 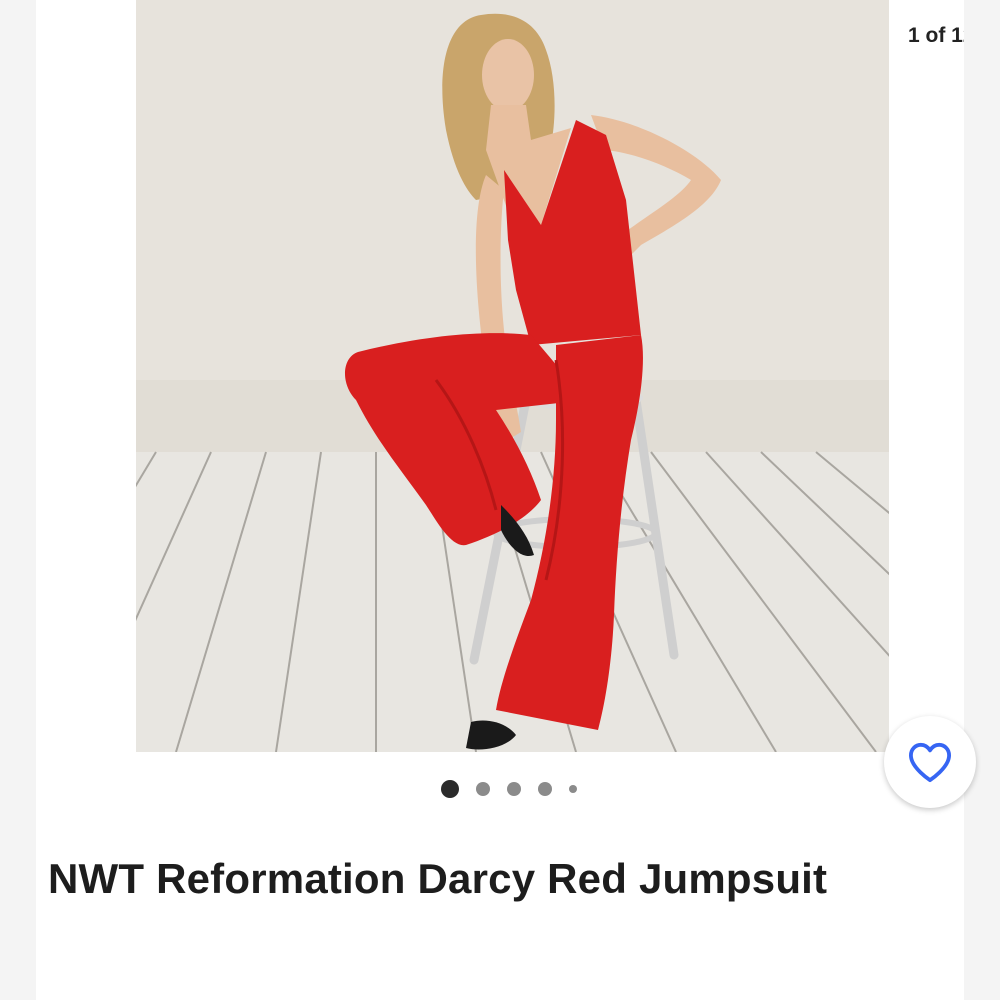 I want to click on image-counter: 1 of 12, so click(x=927, y=36).